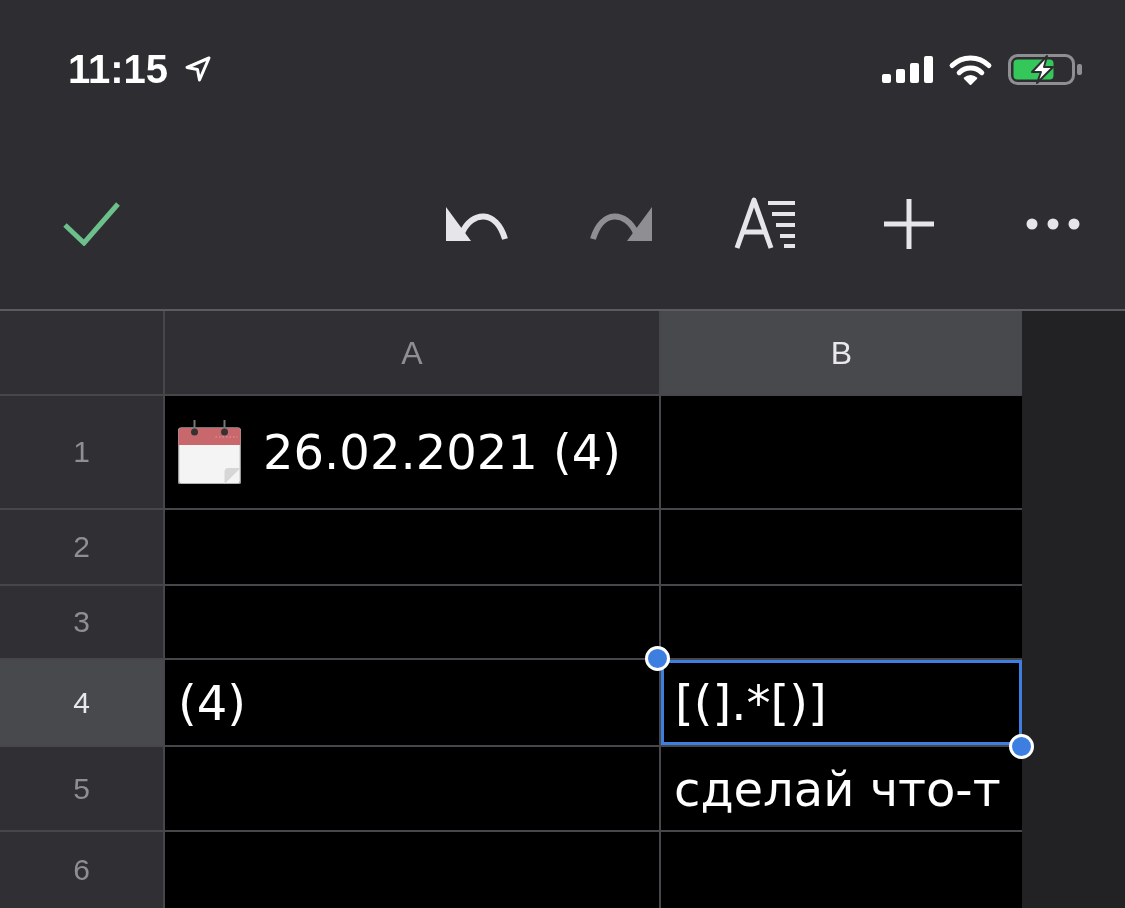 The width and height of the screenshot is (1125, 908). What do you see at coordinates (412, 702) in the screenshot?
I see `spreadsheet-cell: (4)` at bounding box center [412, 702].